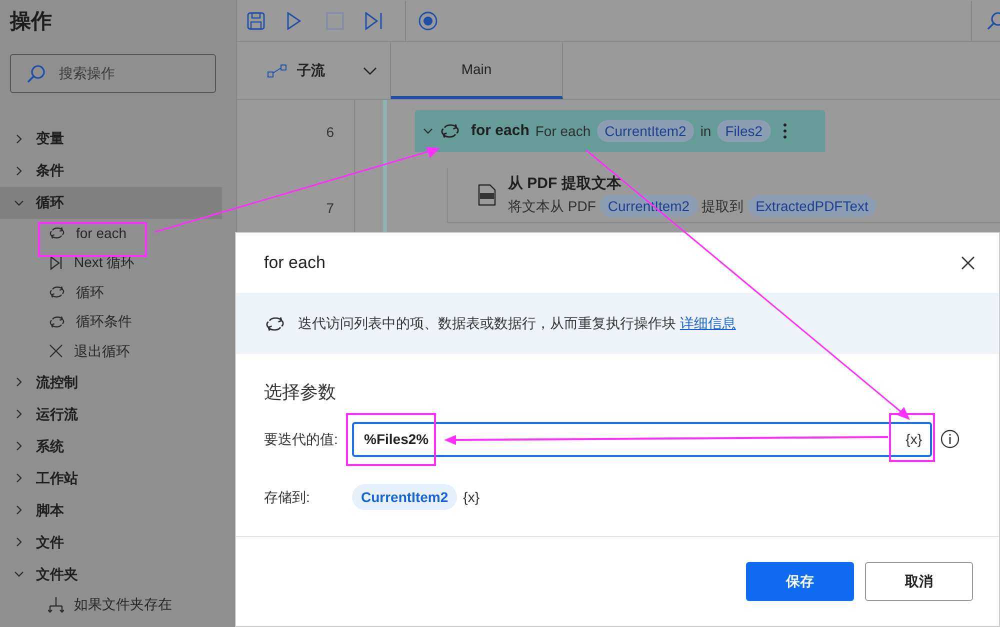 The width and height of the screenshot is (1000, 627). Describe the element at coordinates (487, 195) in the screenshot. I see `pdf-file-icon` at that location.